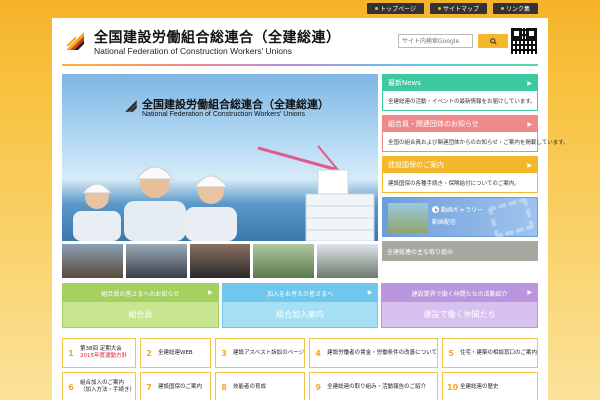 The height and width of the screenshot is (400, 600). What do you see at coordinates (395, 8) in the screenshot?
I see `top-nav-link-home: トップページ` at bounding box center [395, 8].